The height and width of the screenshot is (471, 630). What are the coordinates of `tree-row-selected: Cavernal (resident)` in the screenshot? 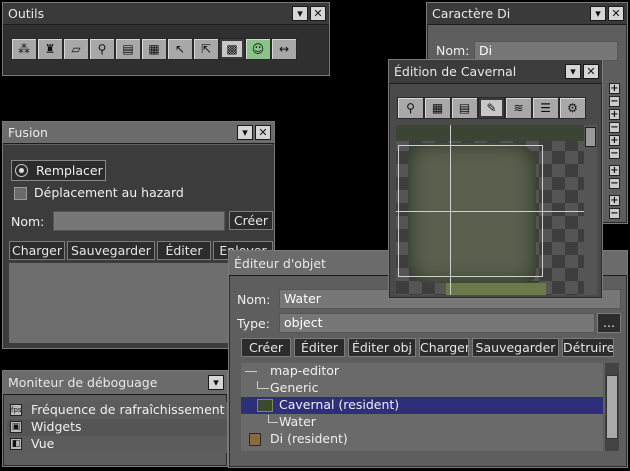 It's located at (422, 405).